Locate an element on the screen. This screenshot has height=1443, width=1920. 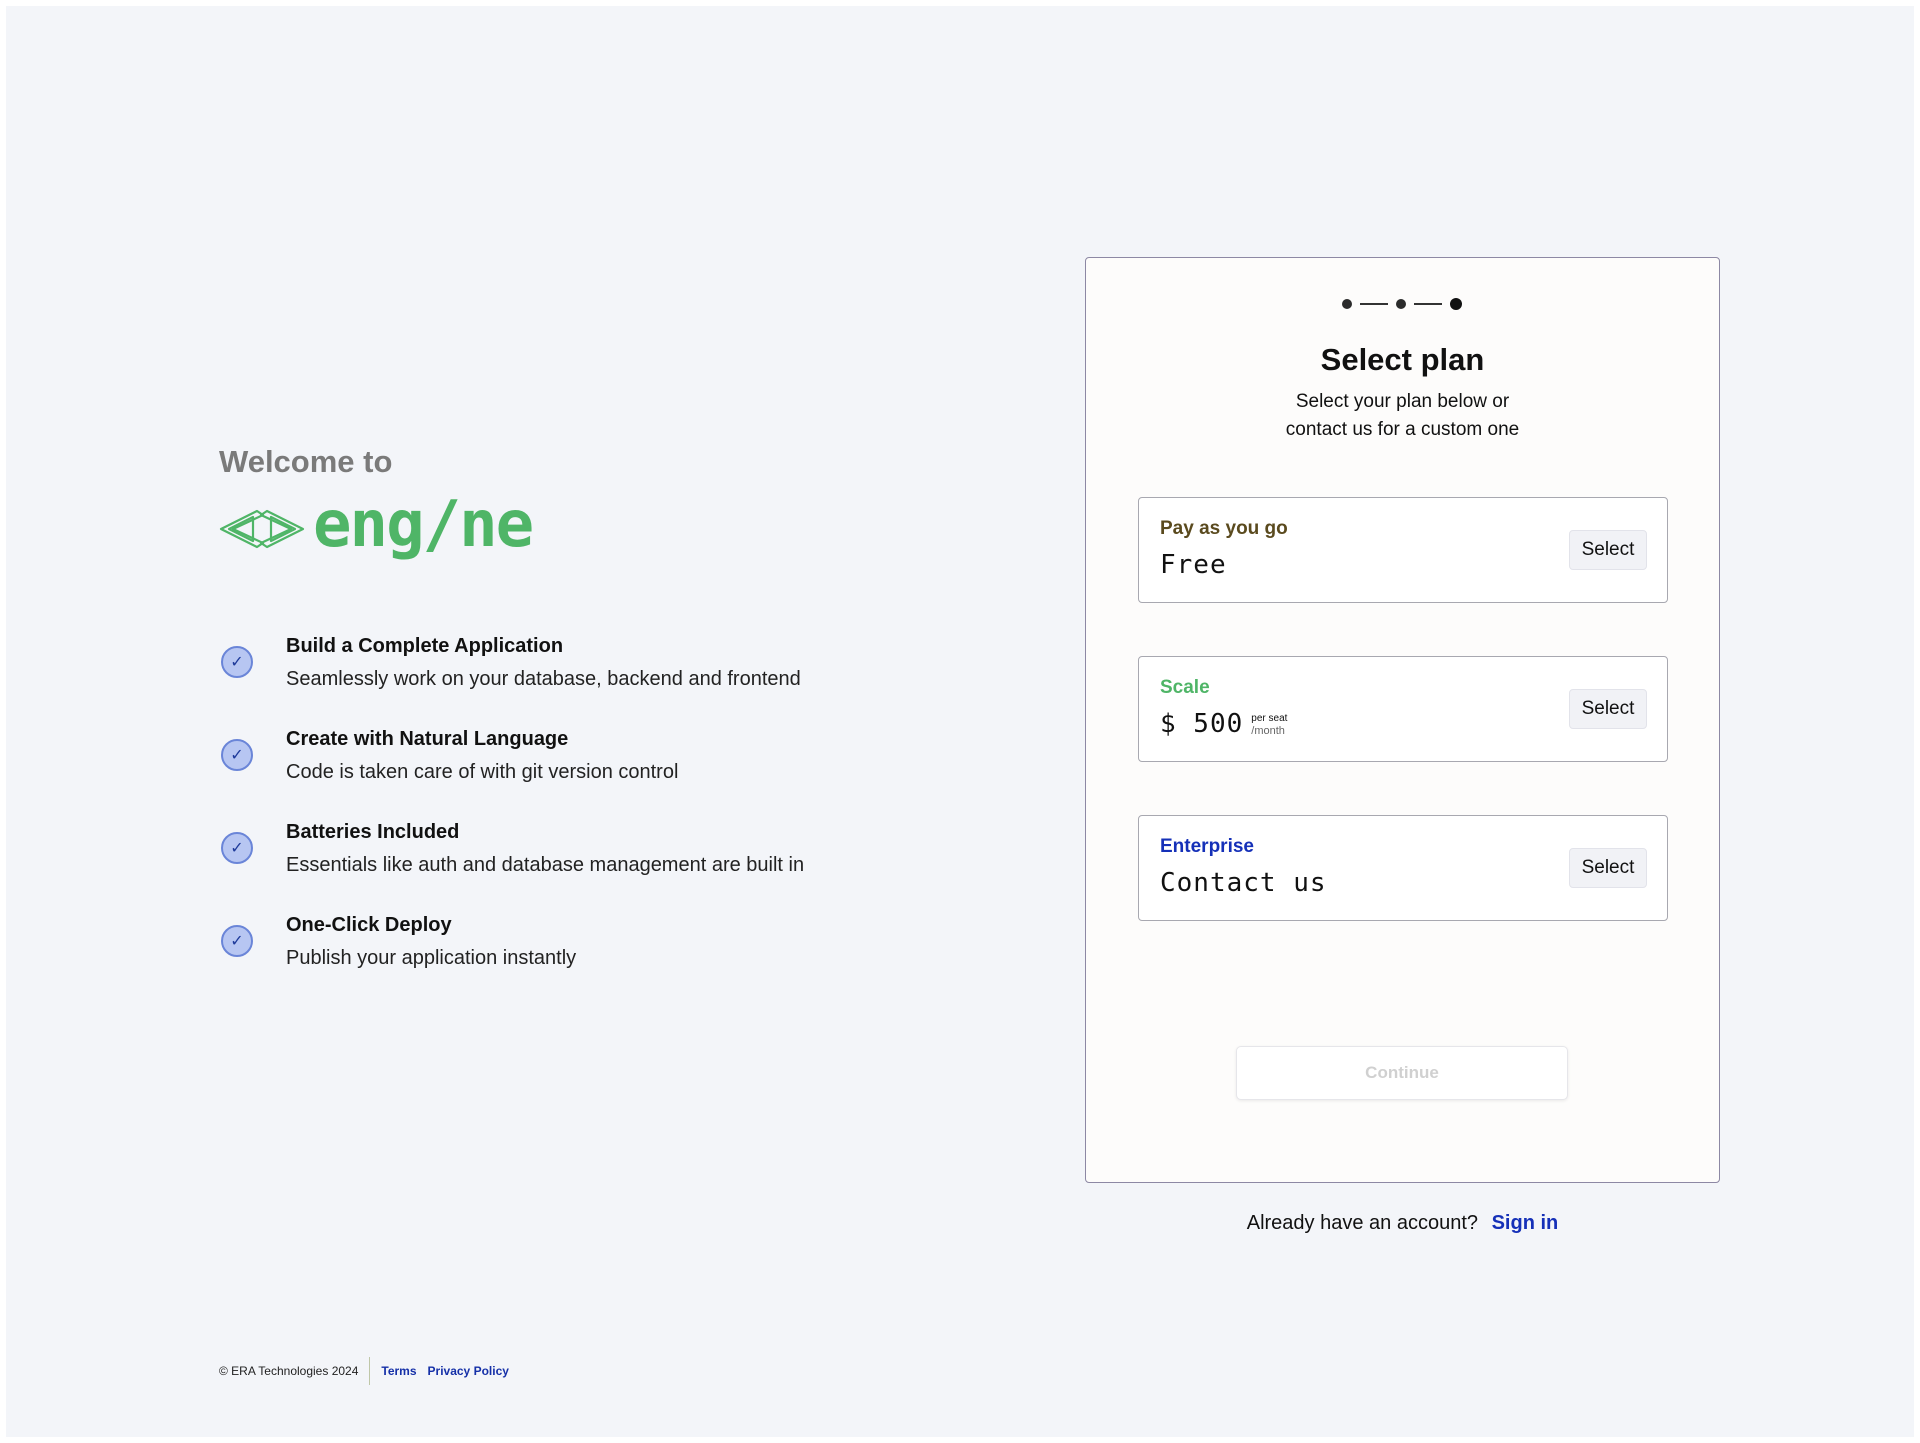
logo-wordmark: eng/ne is located at coordinates (423, 525).